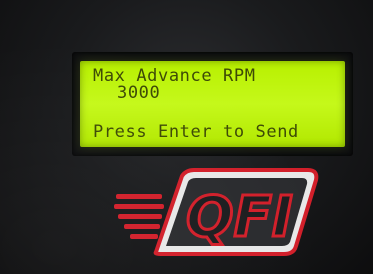 This screenshot has width=373, height=274. What do you see at coordinates (139, 93) in the screenshot?
I see `lcd-line-2-value: 3000` at bounding box center [139, 93].